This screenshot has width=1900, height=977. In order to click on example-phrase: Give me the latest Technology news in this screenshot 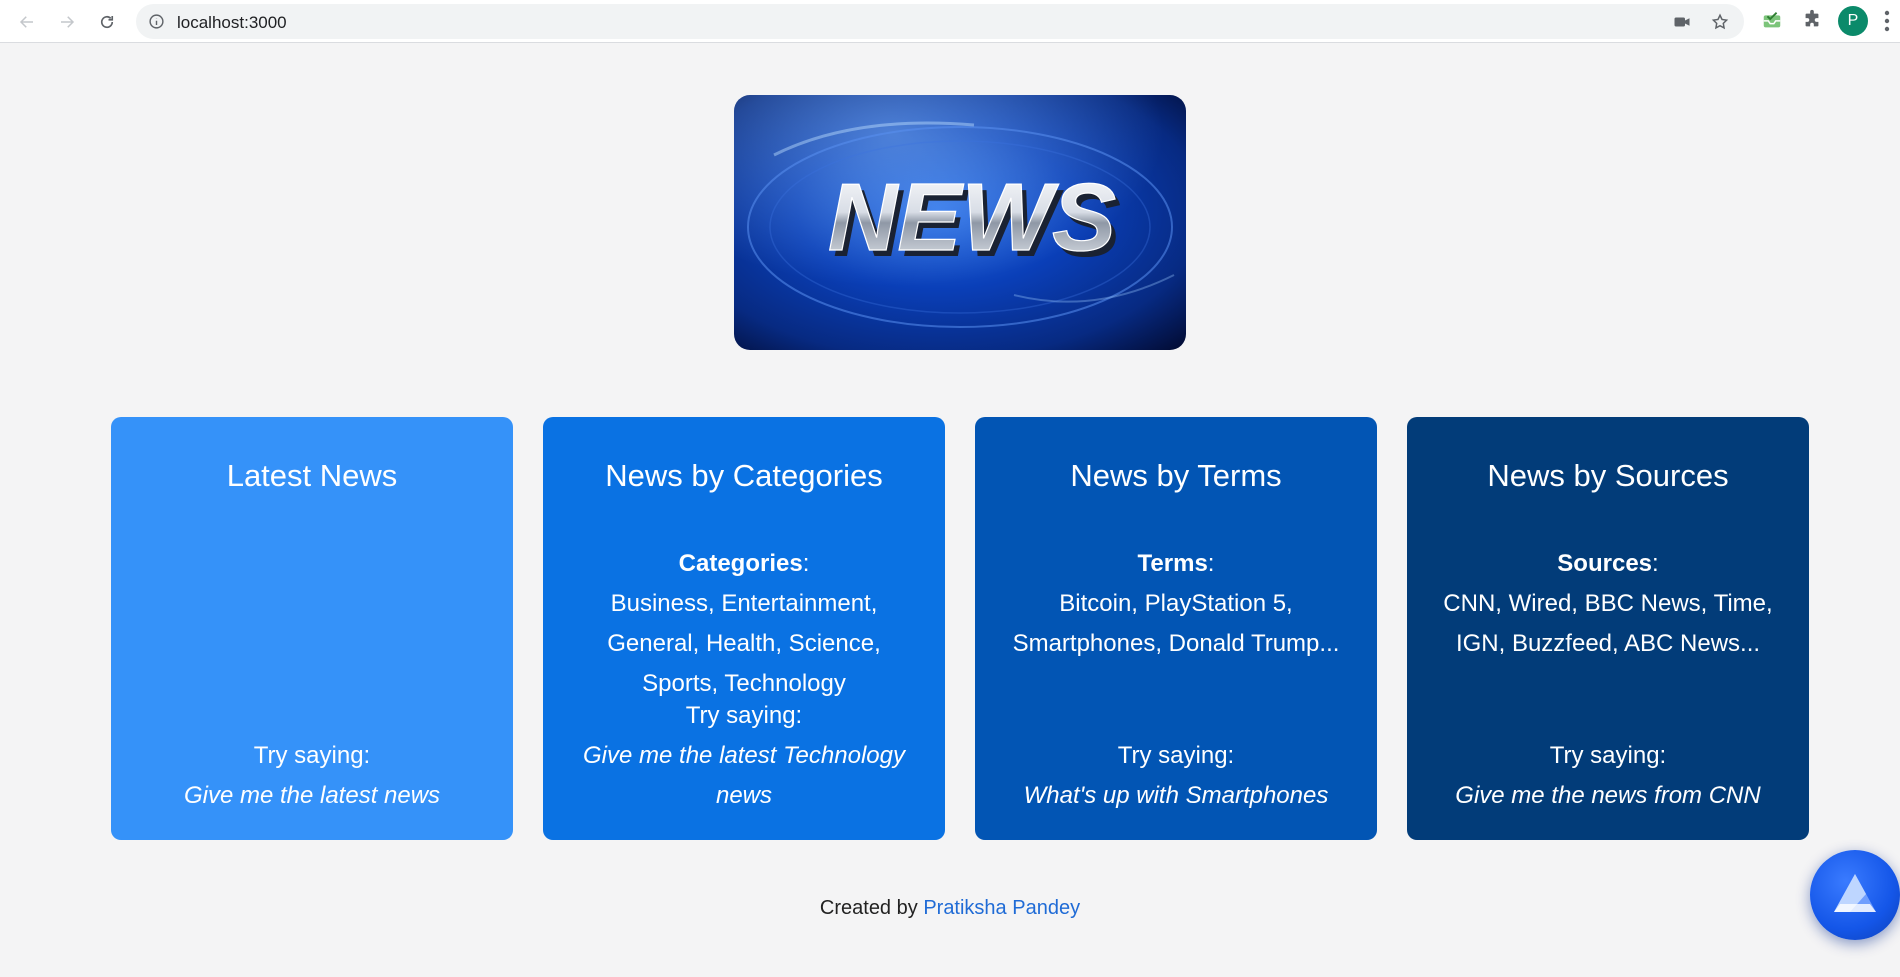, I will do `click(744, 775)`.